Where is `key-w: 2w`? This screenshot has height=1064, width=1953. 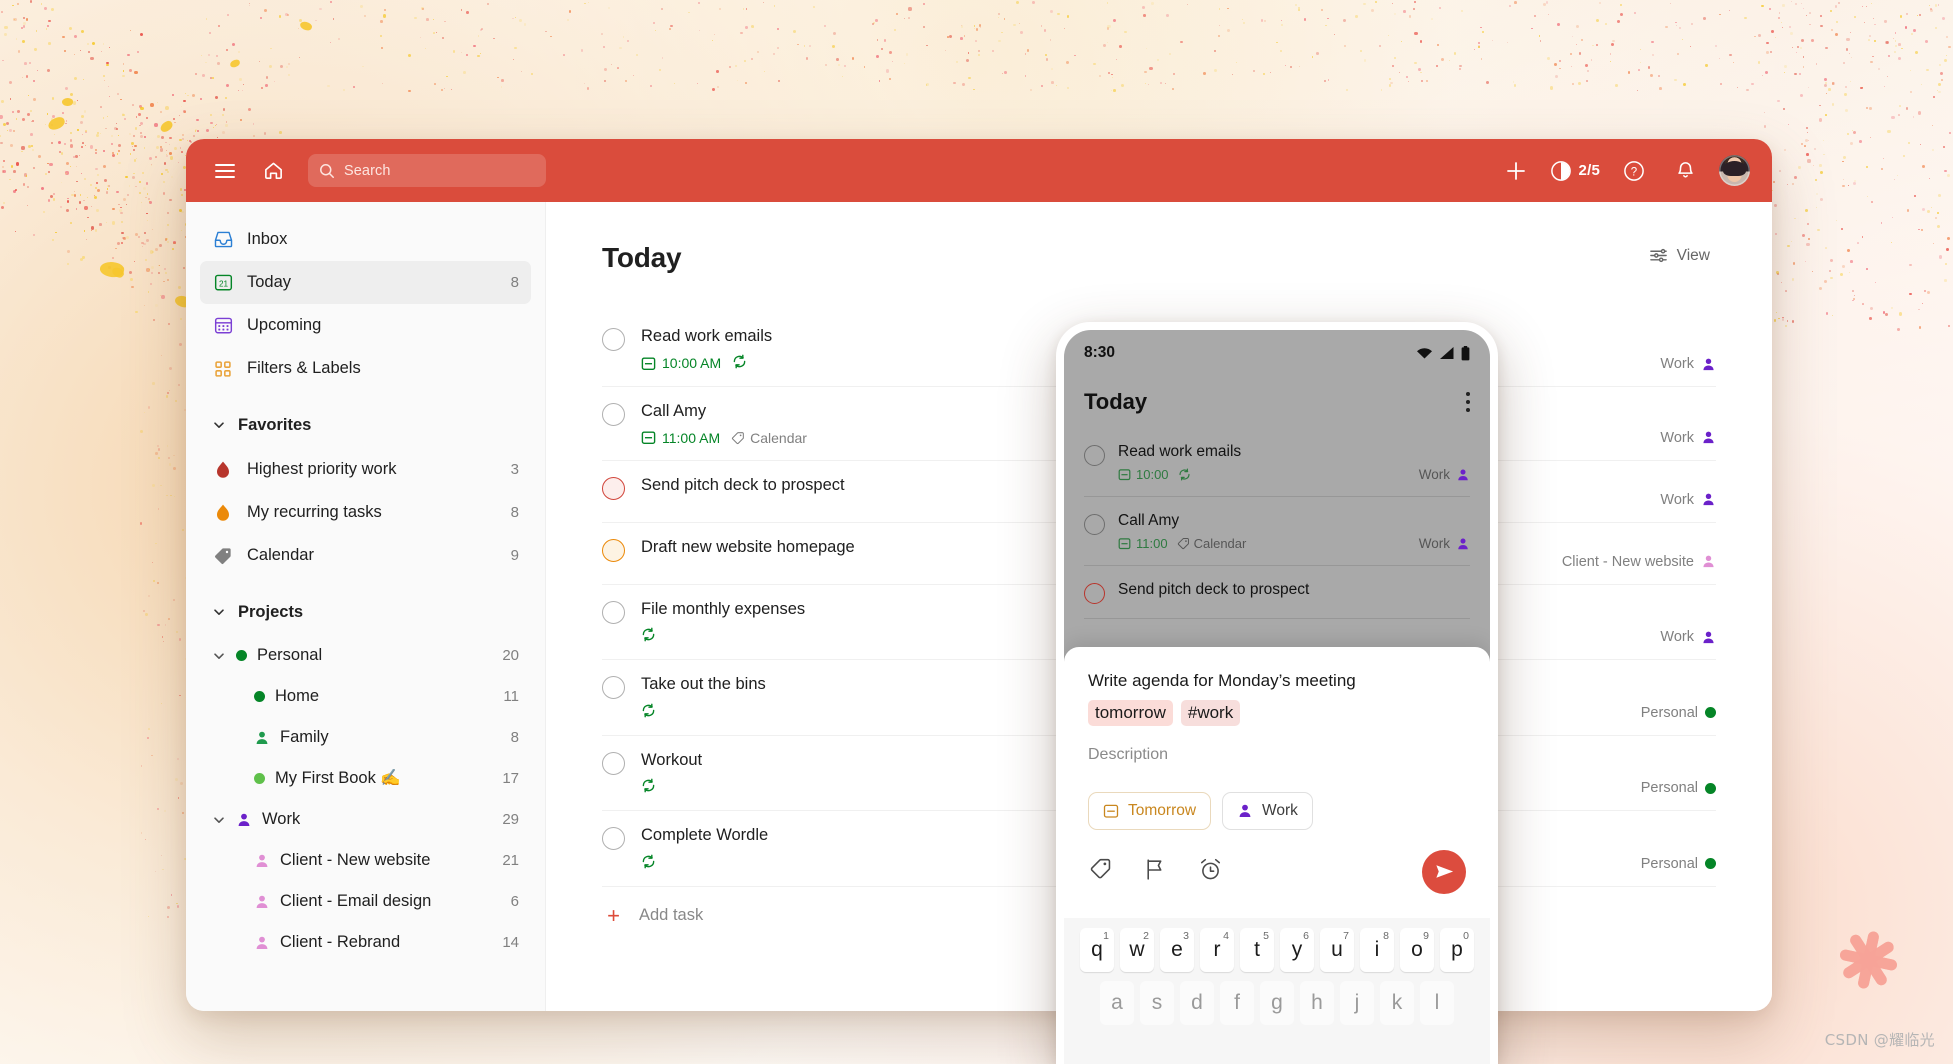 key-w: 2w is located at coordinates (1137, 950).